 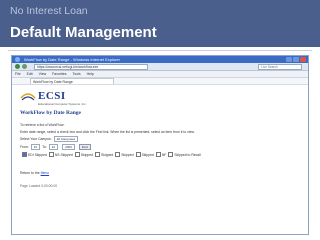 What do you see at coordinates (30, 74) in the screenshot?
I see `menu-edit: Edit` at bounding box center [30, 74].